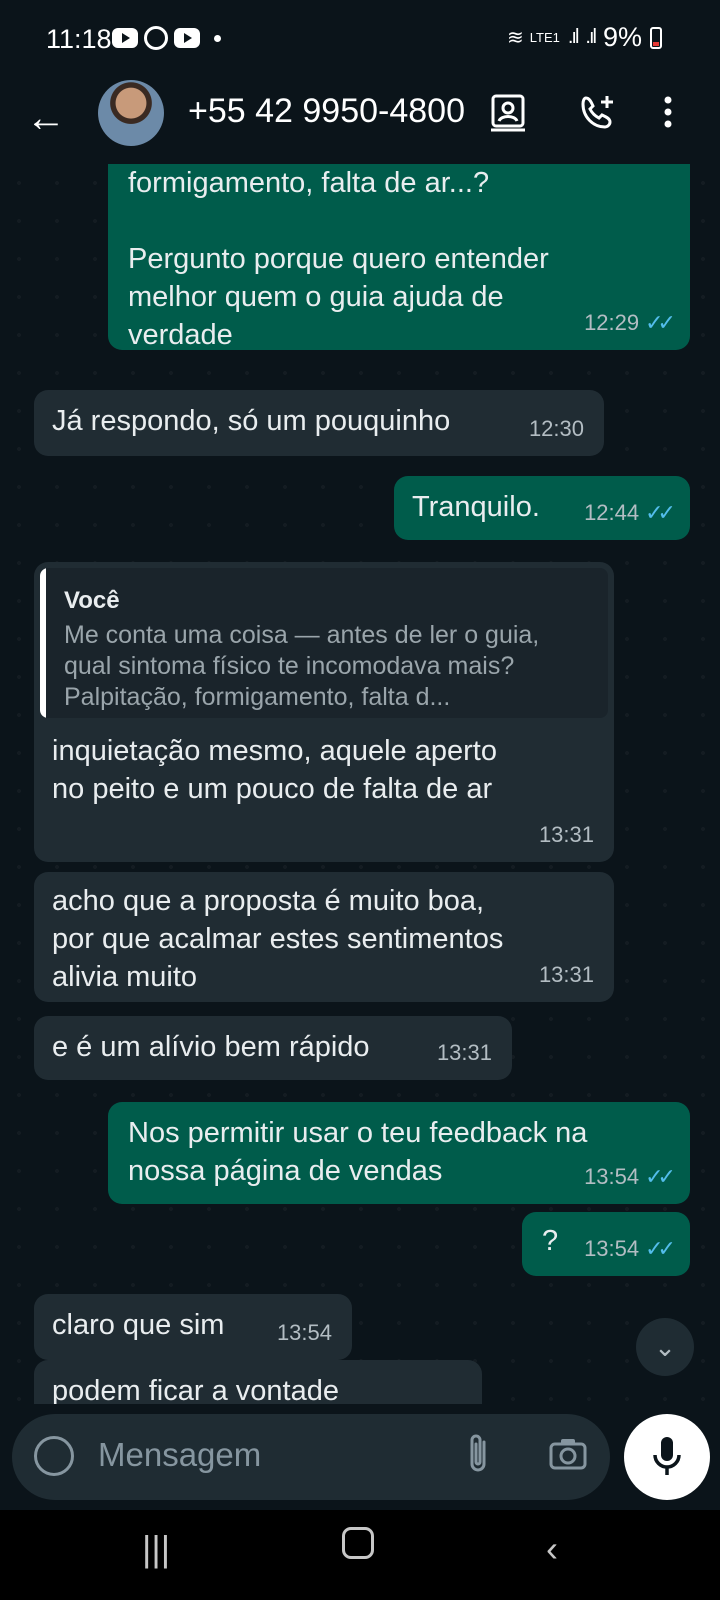  I want to click on message-bubble-incoming: claro que sim 13:54, so click(193, 1327).